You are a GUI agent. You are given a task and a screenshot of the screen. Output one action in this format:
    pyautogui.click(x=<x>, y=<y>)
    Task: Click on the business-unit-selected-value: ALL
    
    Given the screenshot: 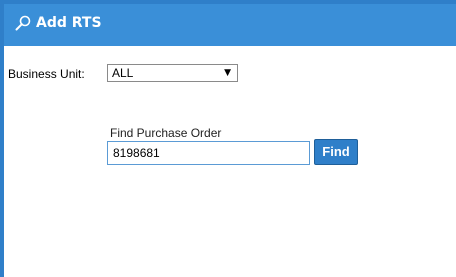 What is the action you would take?
    pyautogui.click(x=123, y=73)
    